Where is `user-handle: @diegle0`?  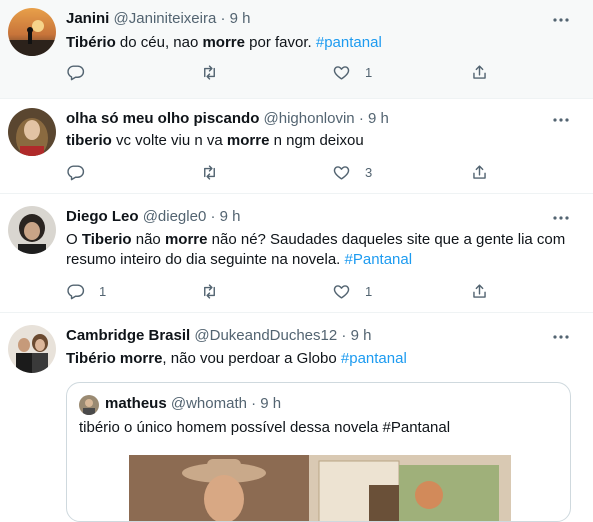 user-handle: @diegle0 is located at coordinates (175, 216).